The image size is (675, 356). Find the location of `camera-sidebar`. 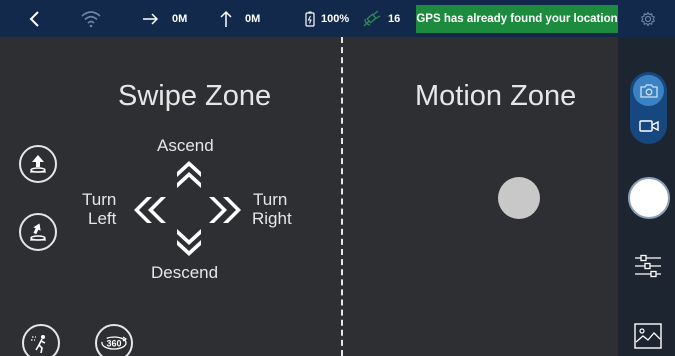

camera-sidebar is located at coordinates (646, 196).